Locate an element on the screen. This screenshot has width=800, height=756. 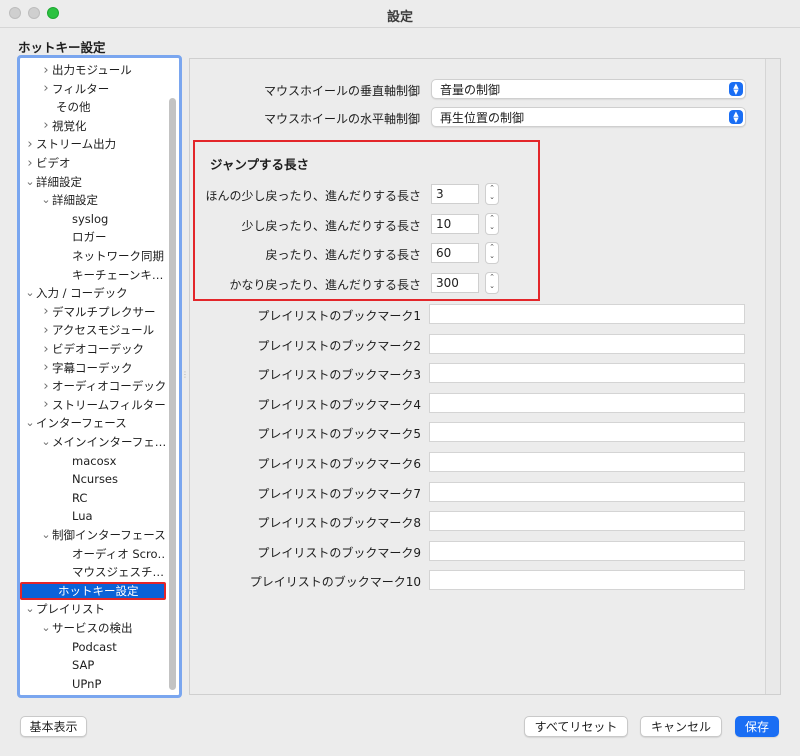
jump-length-input: 10 is located at coordinates (455, 223).